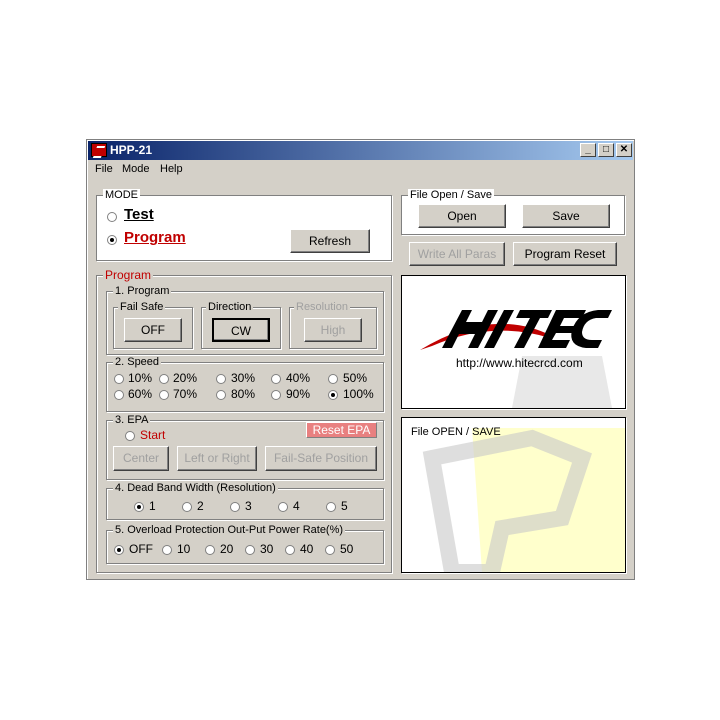  I want to click on direction-cw-button: CW, so click(241, 330).